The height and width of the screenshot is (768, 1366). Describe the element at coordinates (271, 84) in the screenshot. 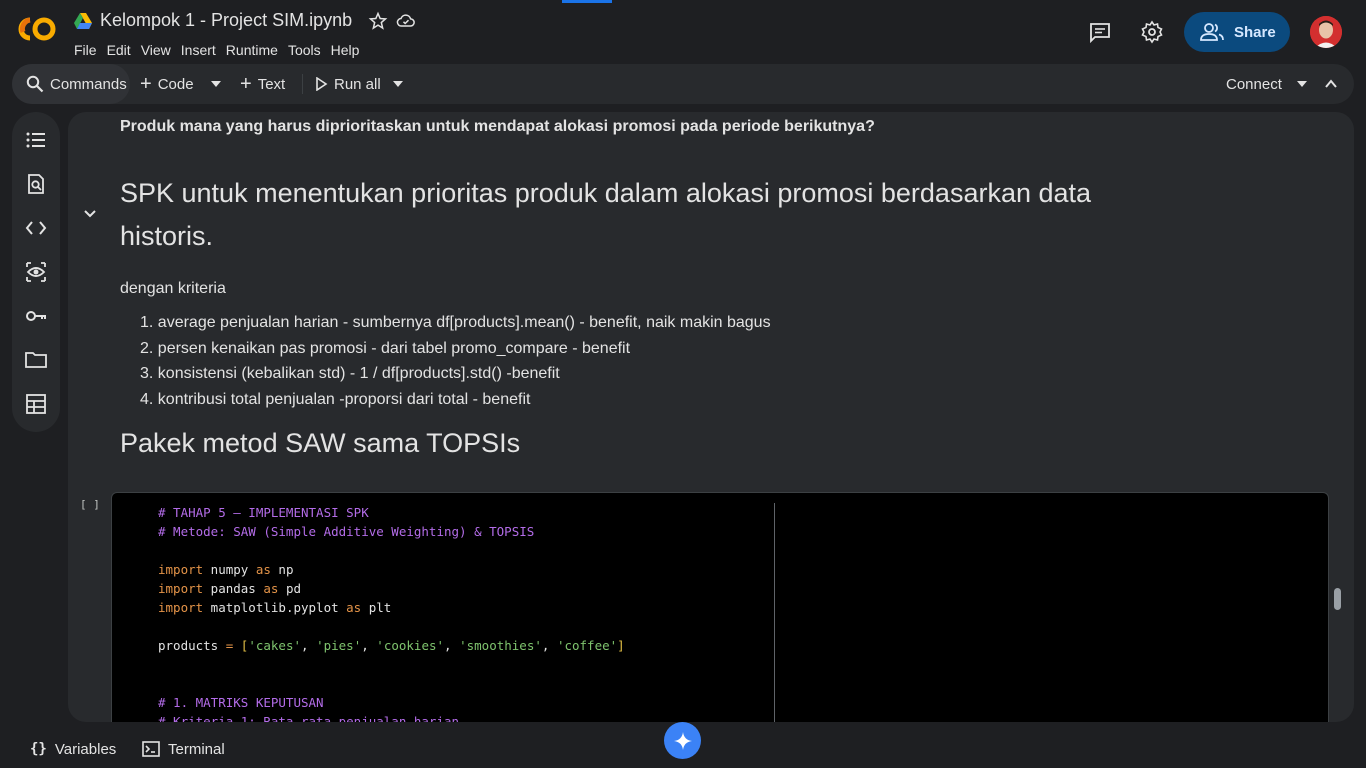

I see `text-label: Text` at that location.